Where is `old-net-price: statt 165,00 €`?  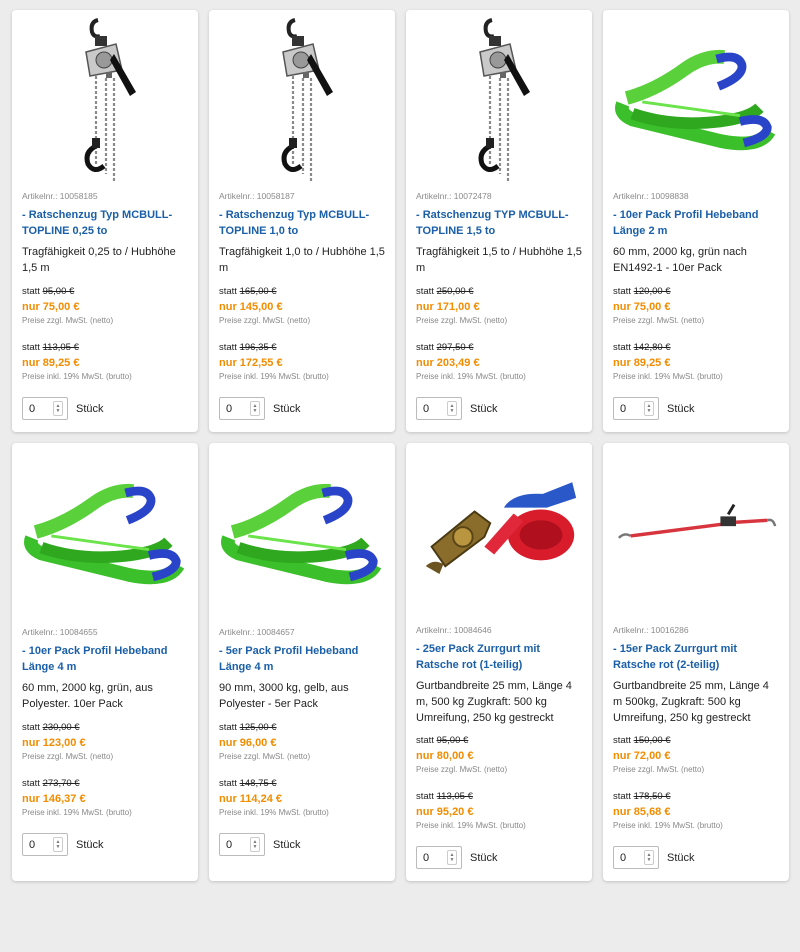
old-net-price: statt 165,00 € is located at coordinates (302, 291).